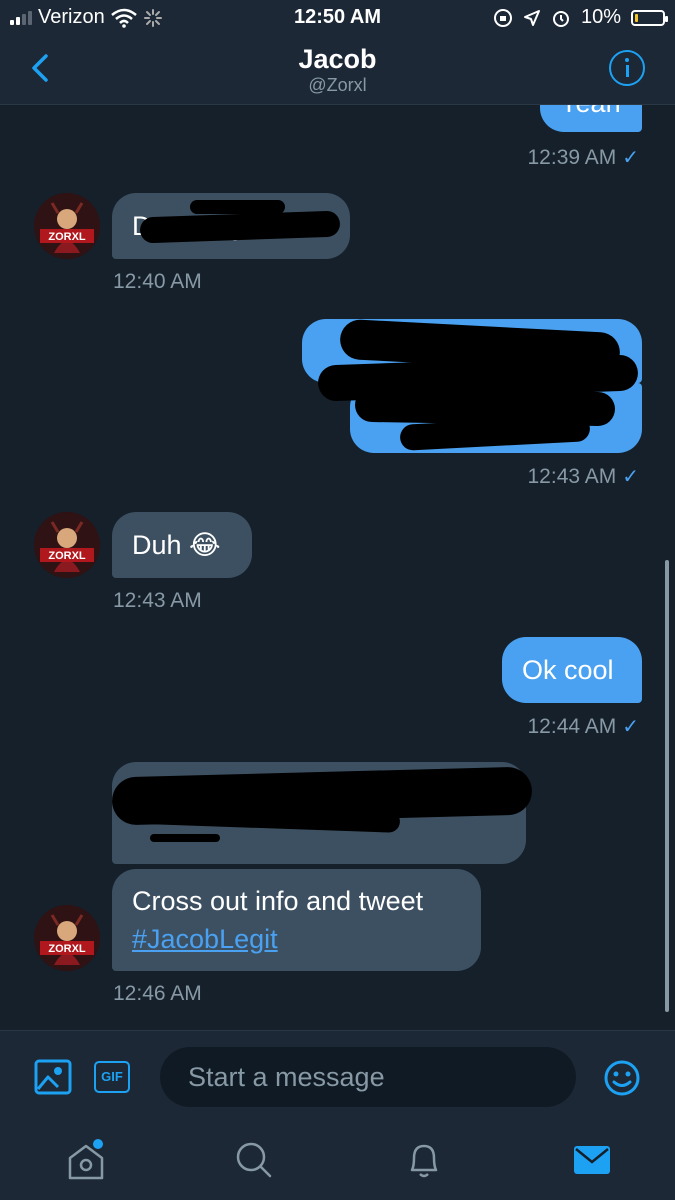  I want to click on tab-bar, so click(337, 1161).